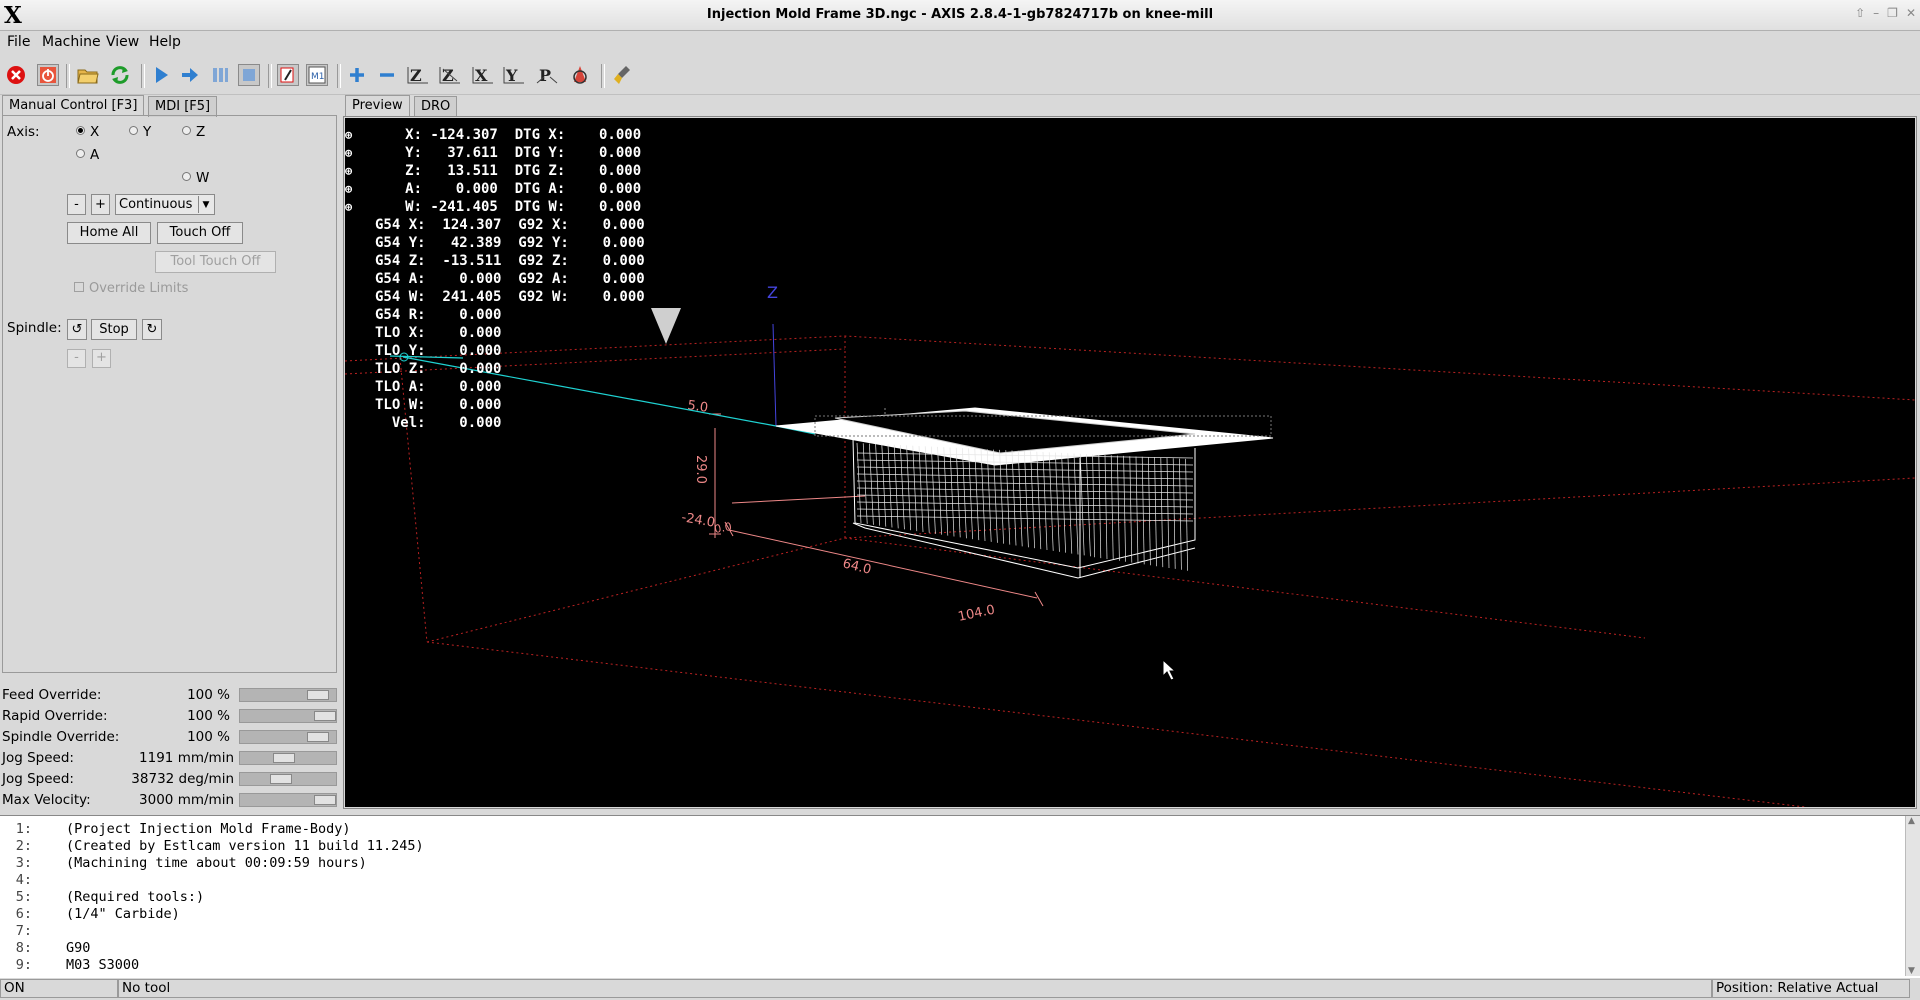 This screenshot has height=1000, width=1920. Describe the element at coordinates (23, 846) in the screenshot. I see `line-number: 2:` at that location.